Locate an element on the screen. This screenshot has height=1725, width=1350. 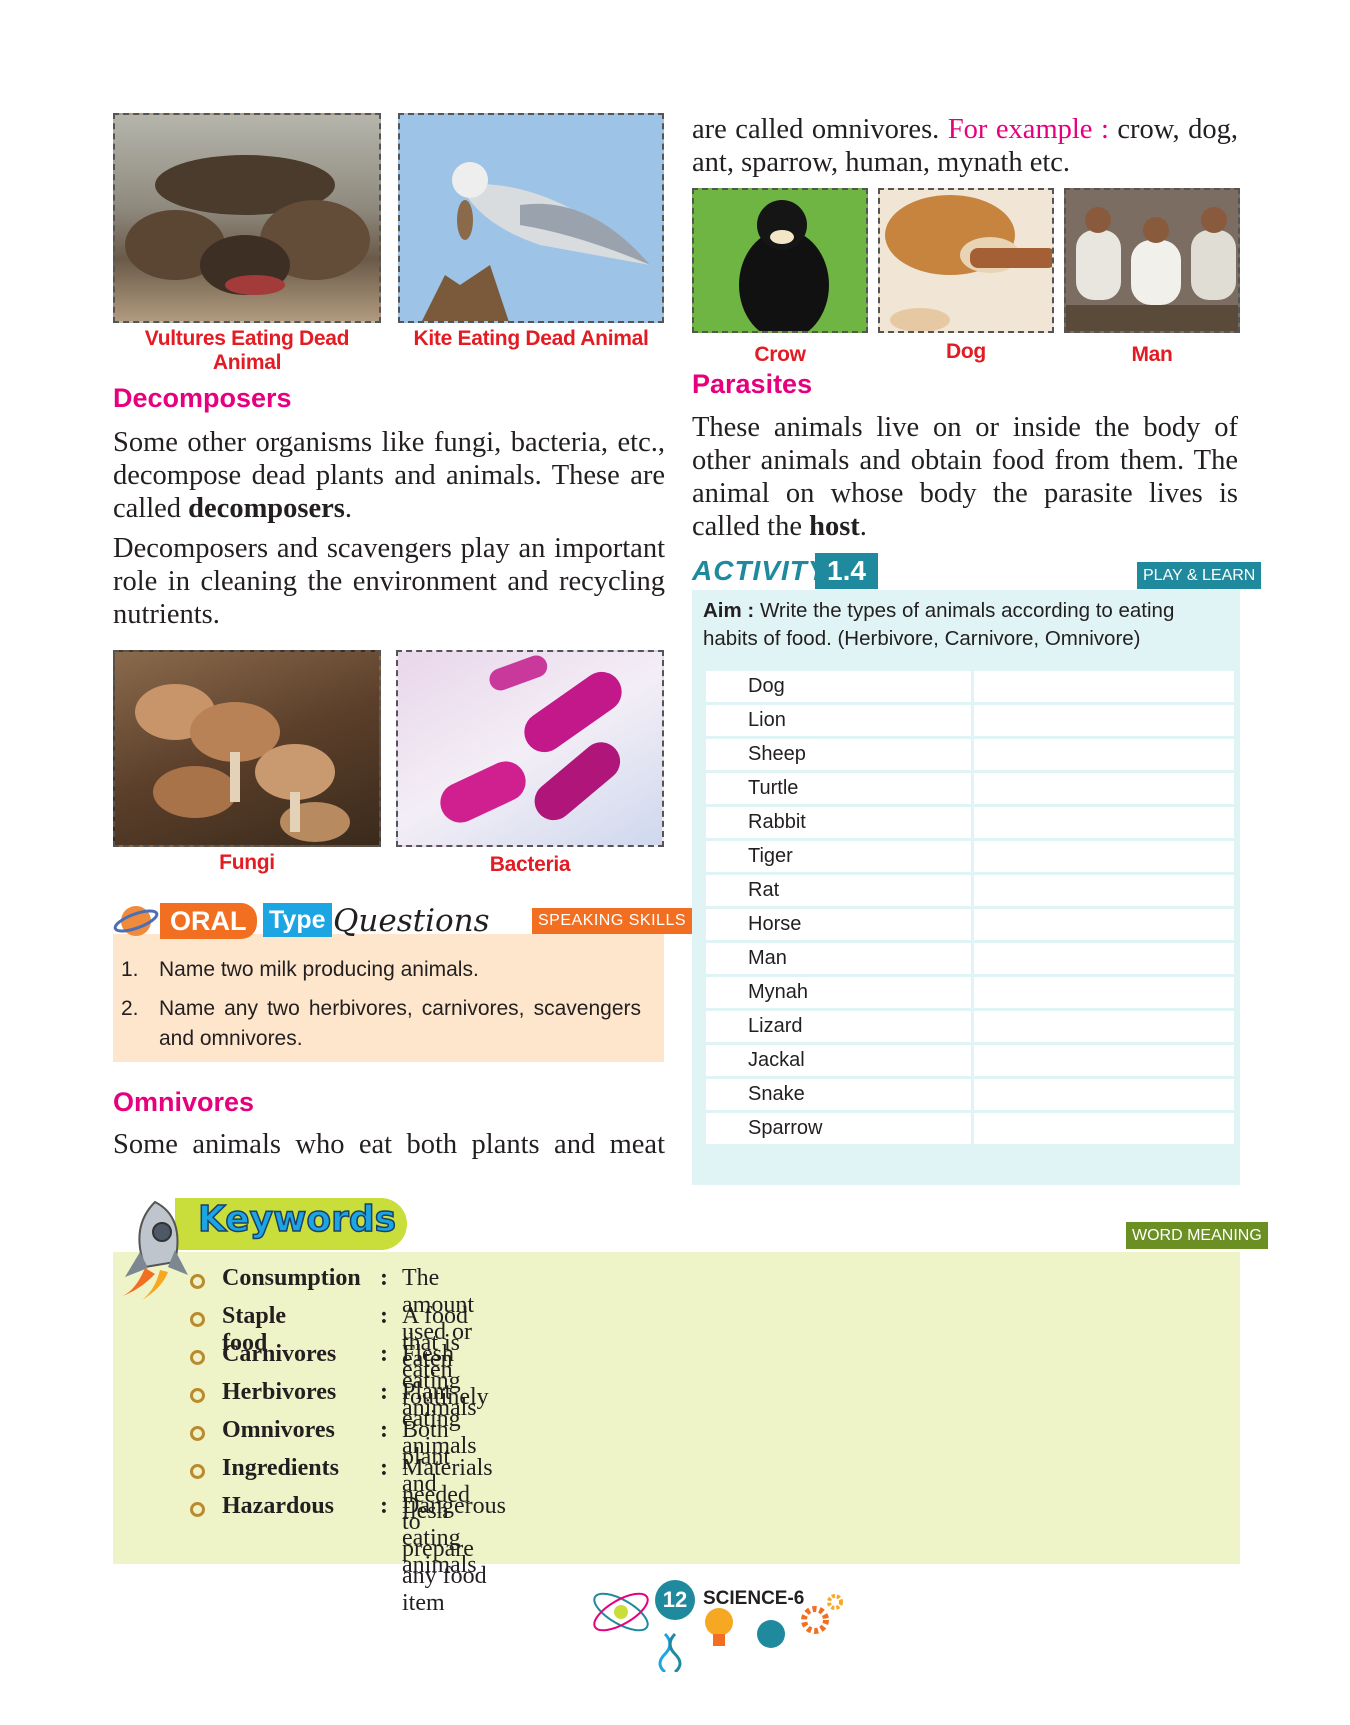
dog-caption: Dog is located at coordinates (966, 351).